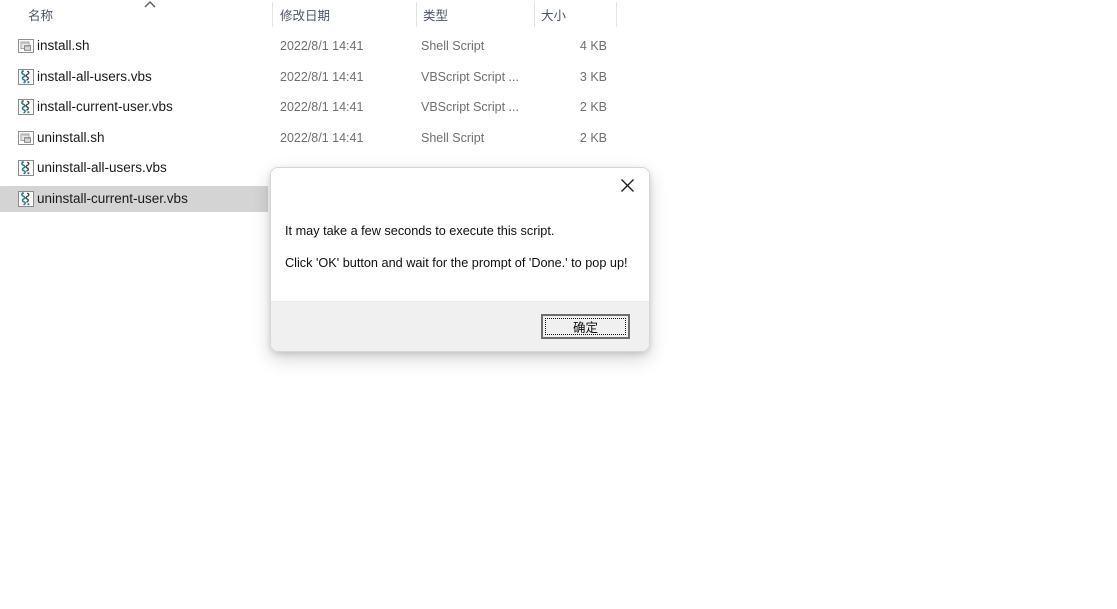 Image resolution: width=1117 pixels, height=609 pixels. I want to click on file-name-cell: uninstall-all-users.vbs, so click(102, 168).